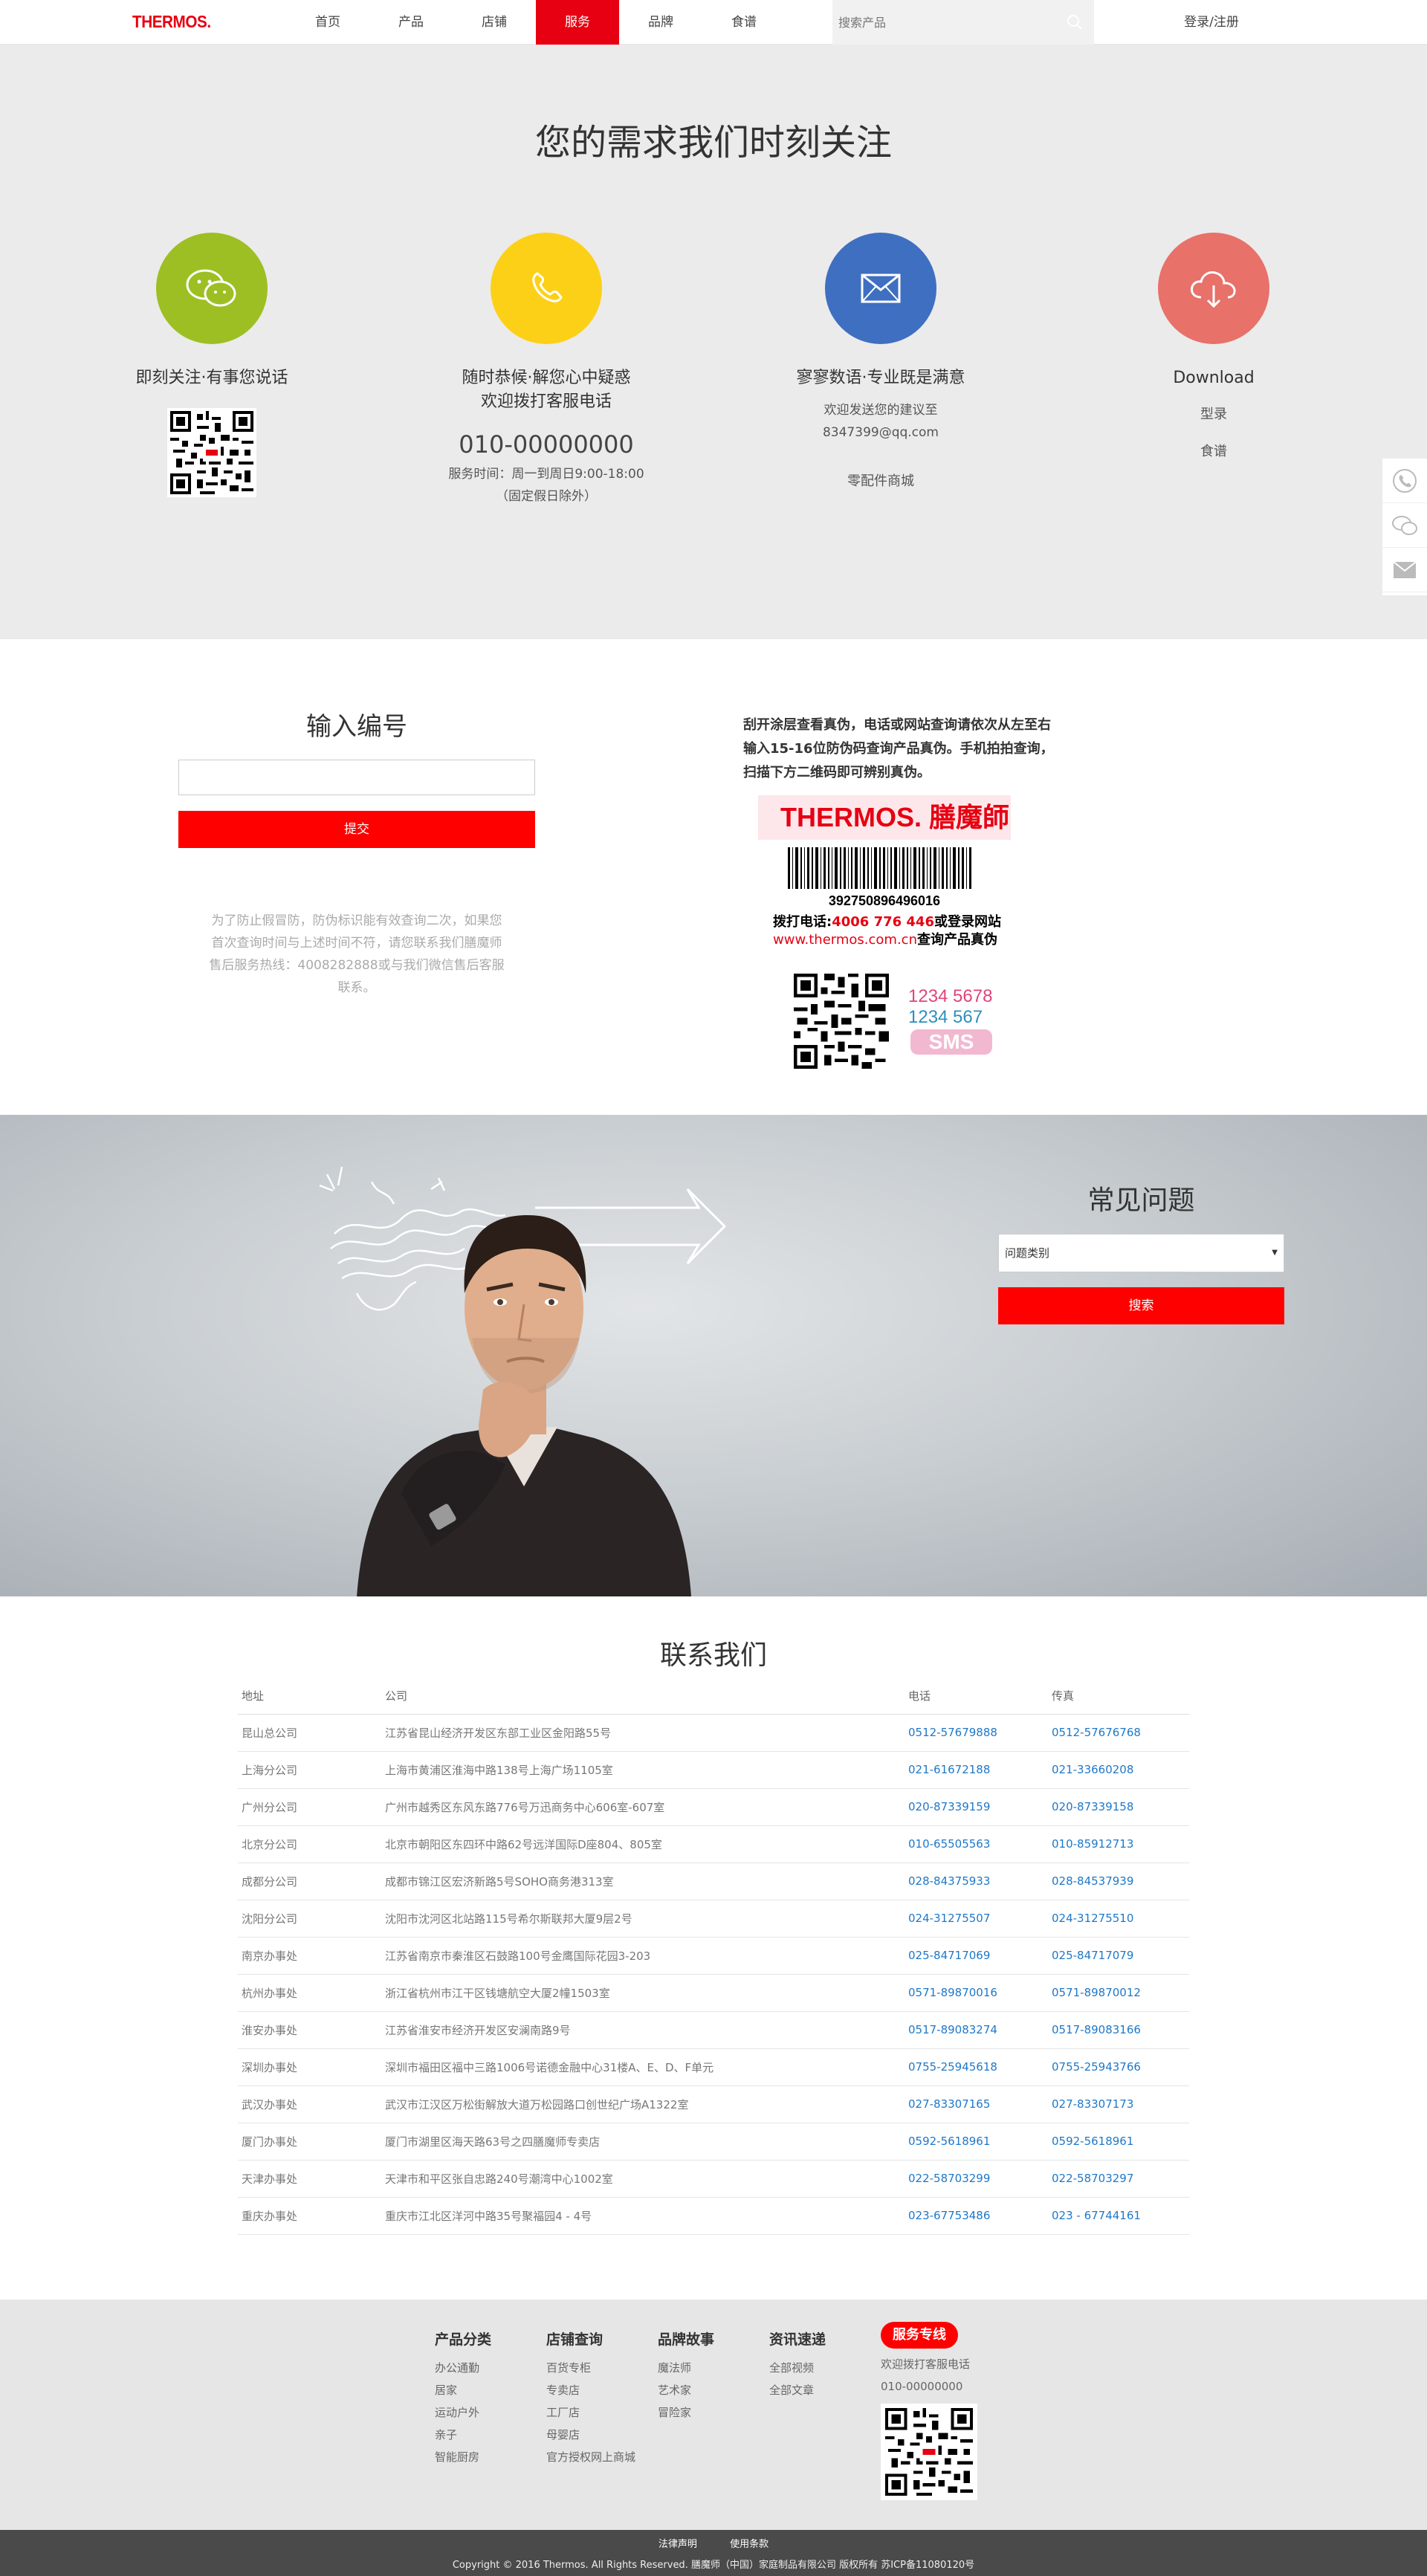  Describe the element at coordinates (309, 1733) in the screenshot. I see `office-name: 昆山总公司` at that location.